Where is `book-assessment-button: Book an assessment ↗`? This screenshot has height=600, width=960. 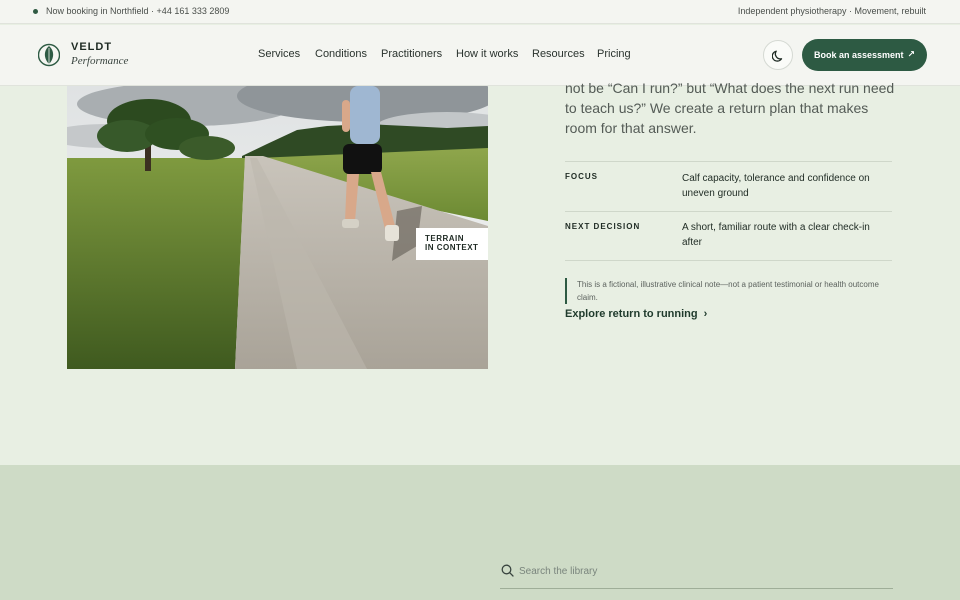 book-assessment-button: Book an assessment ↗ is located at coordinates (864, 55).